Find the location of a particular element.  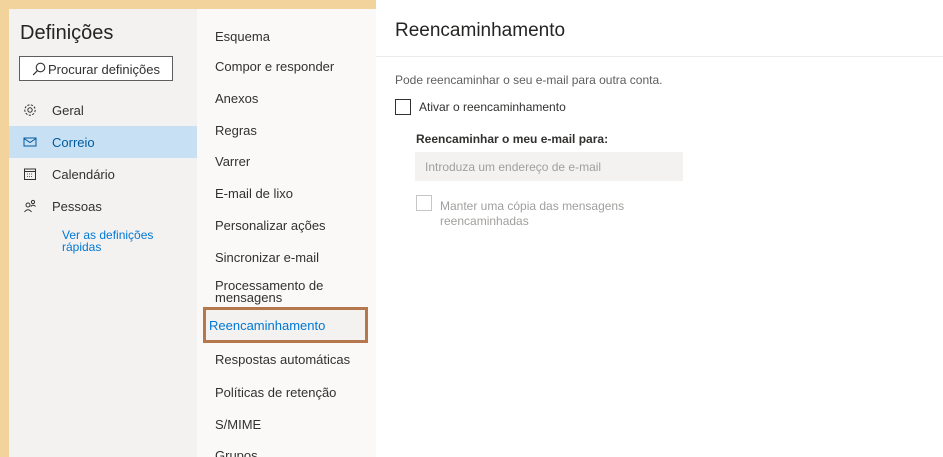

mail-icon is located at coordinates (30, 142).